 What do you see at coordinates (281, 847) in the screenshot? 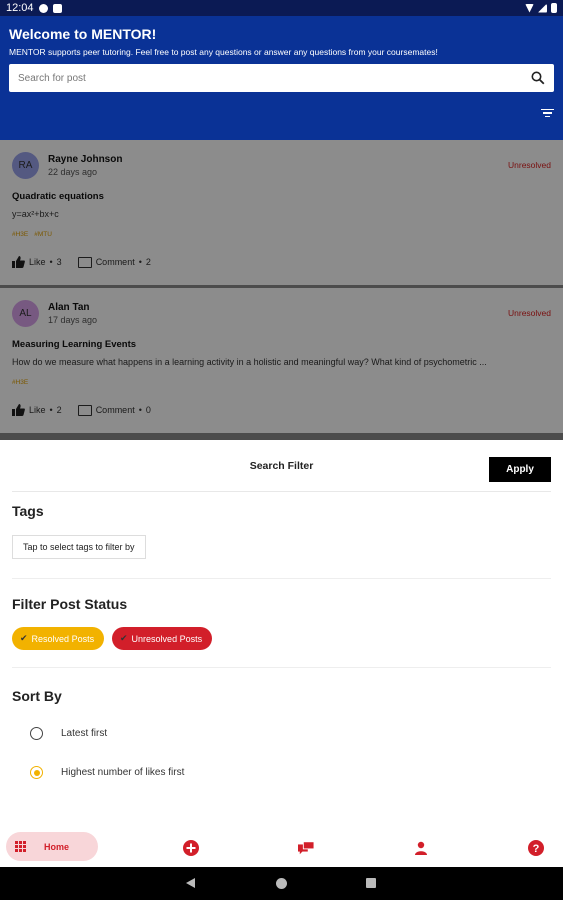
I see `bottom-nav: Home ?` at bounding box center [281, 847].